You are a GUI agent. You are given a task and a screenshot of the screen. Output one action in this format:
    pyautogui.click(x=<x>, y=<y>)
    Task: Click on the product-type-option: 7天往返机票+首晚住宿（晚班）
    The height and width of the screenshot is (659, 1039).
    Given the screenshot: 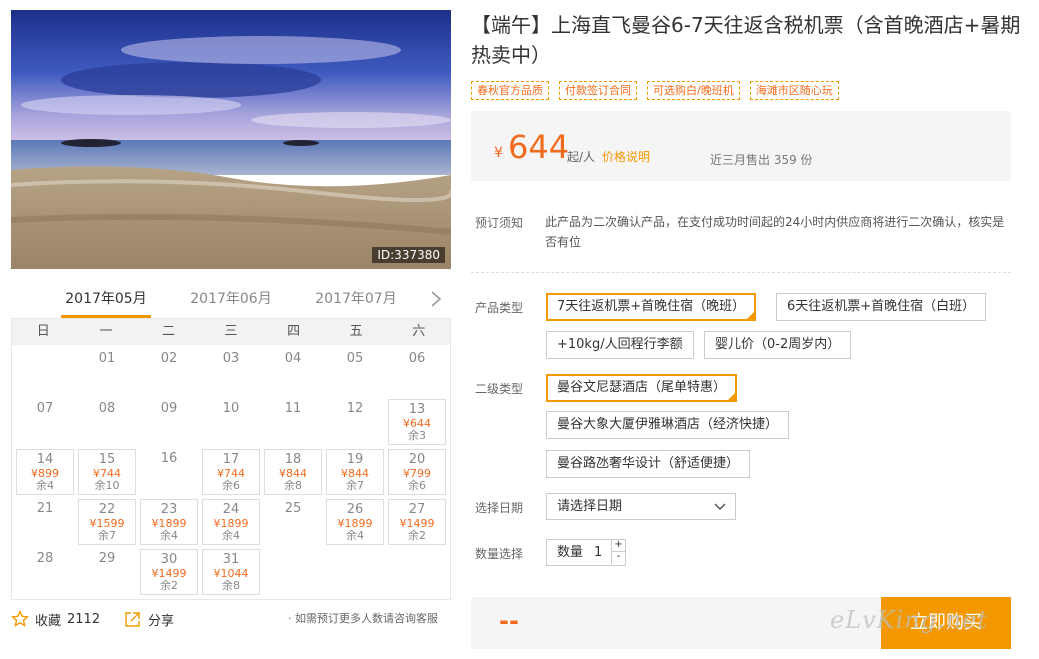 What is the action you would take?
    pyautogui.click(x=651, y=307)
    